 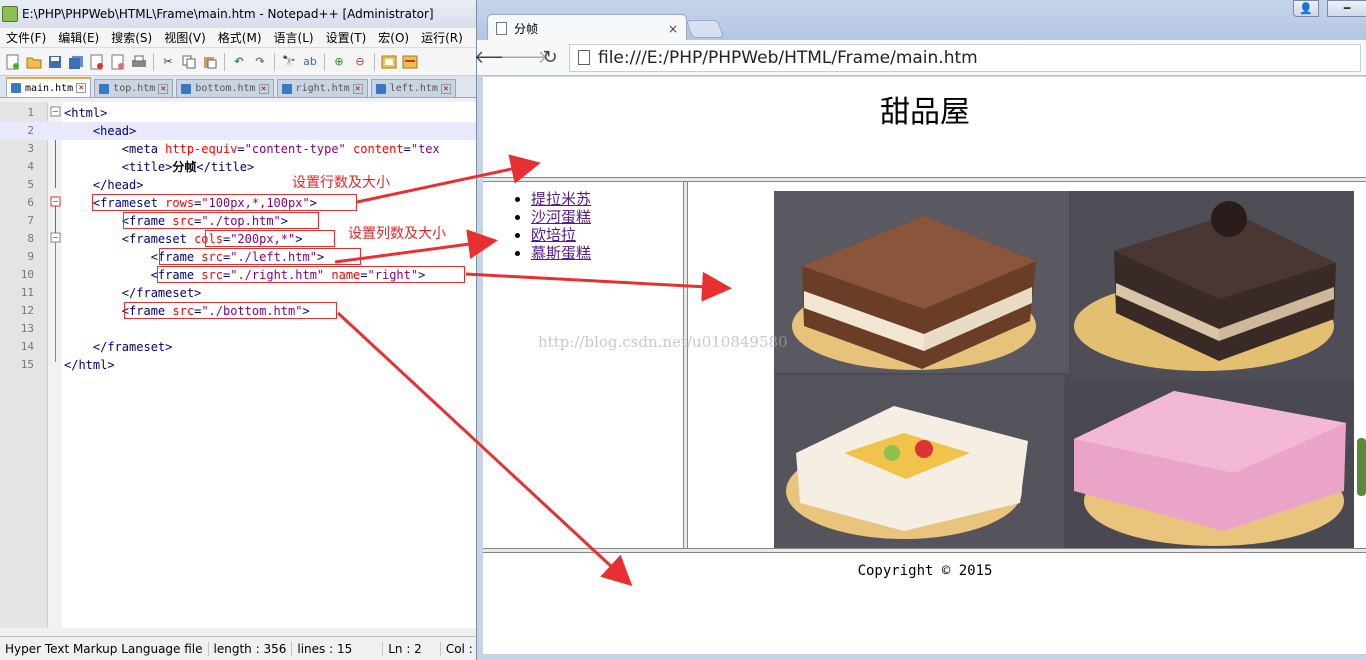 I want to click on menu-run: 运行(R), so click(x=442, y=37).